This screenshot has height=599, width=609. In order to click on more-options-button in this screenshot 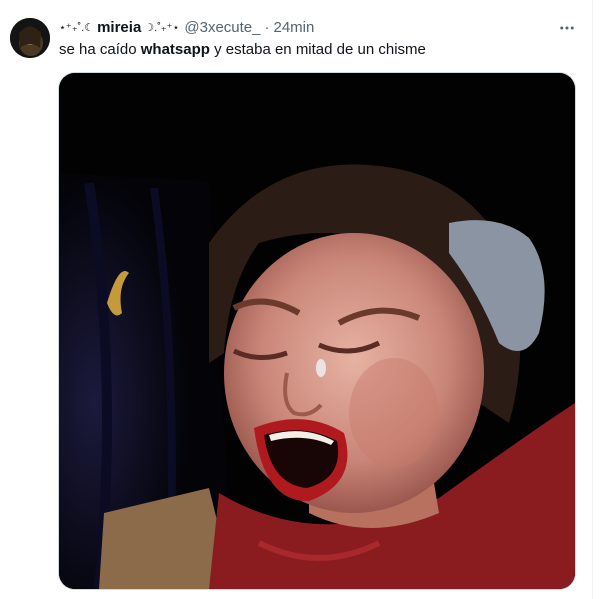, I will do `click(567, 28)`.